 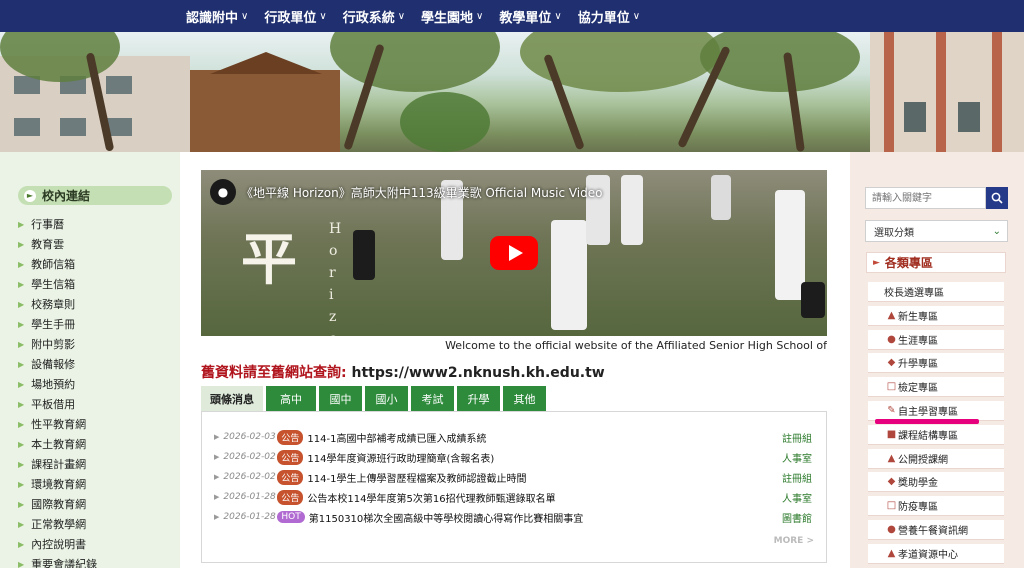 I want to click on nav-item-student-zone: 學生園地 ∨, so click(x=452, y=16).